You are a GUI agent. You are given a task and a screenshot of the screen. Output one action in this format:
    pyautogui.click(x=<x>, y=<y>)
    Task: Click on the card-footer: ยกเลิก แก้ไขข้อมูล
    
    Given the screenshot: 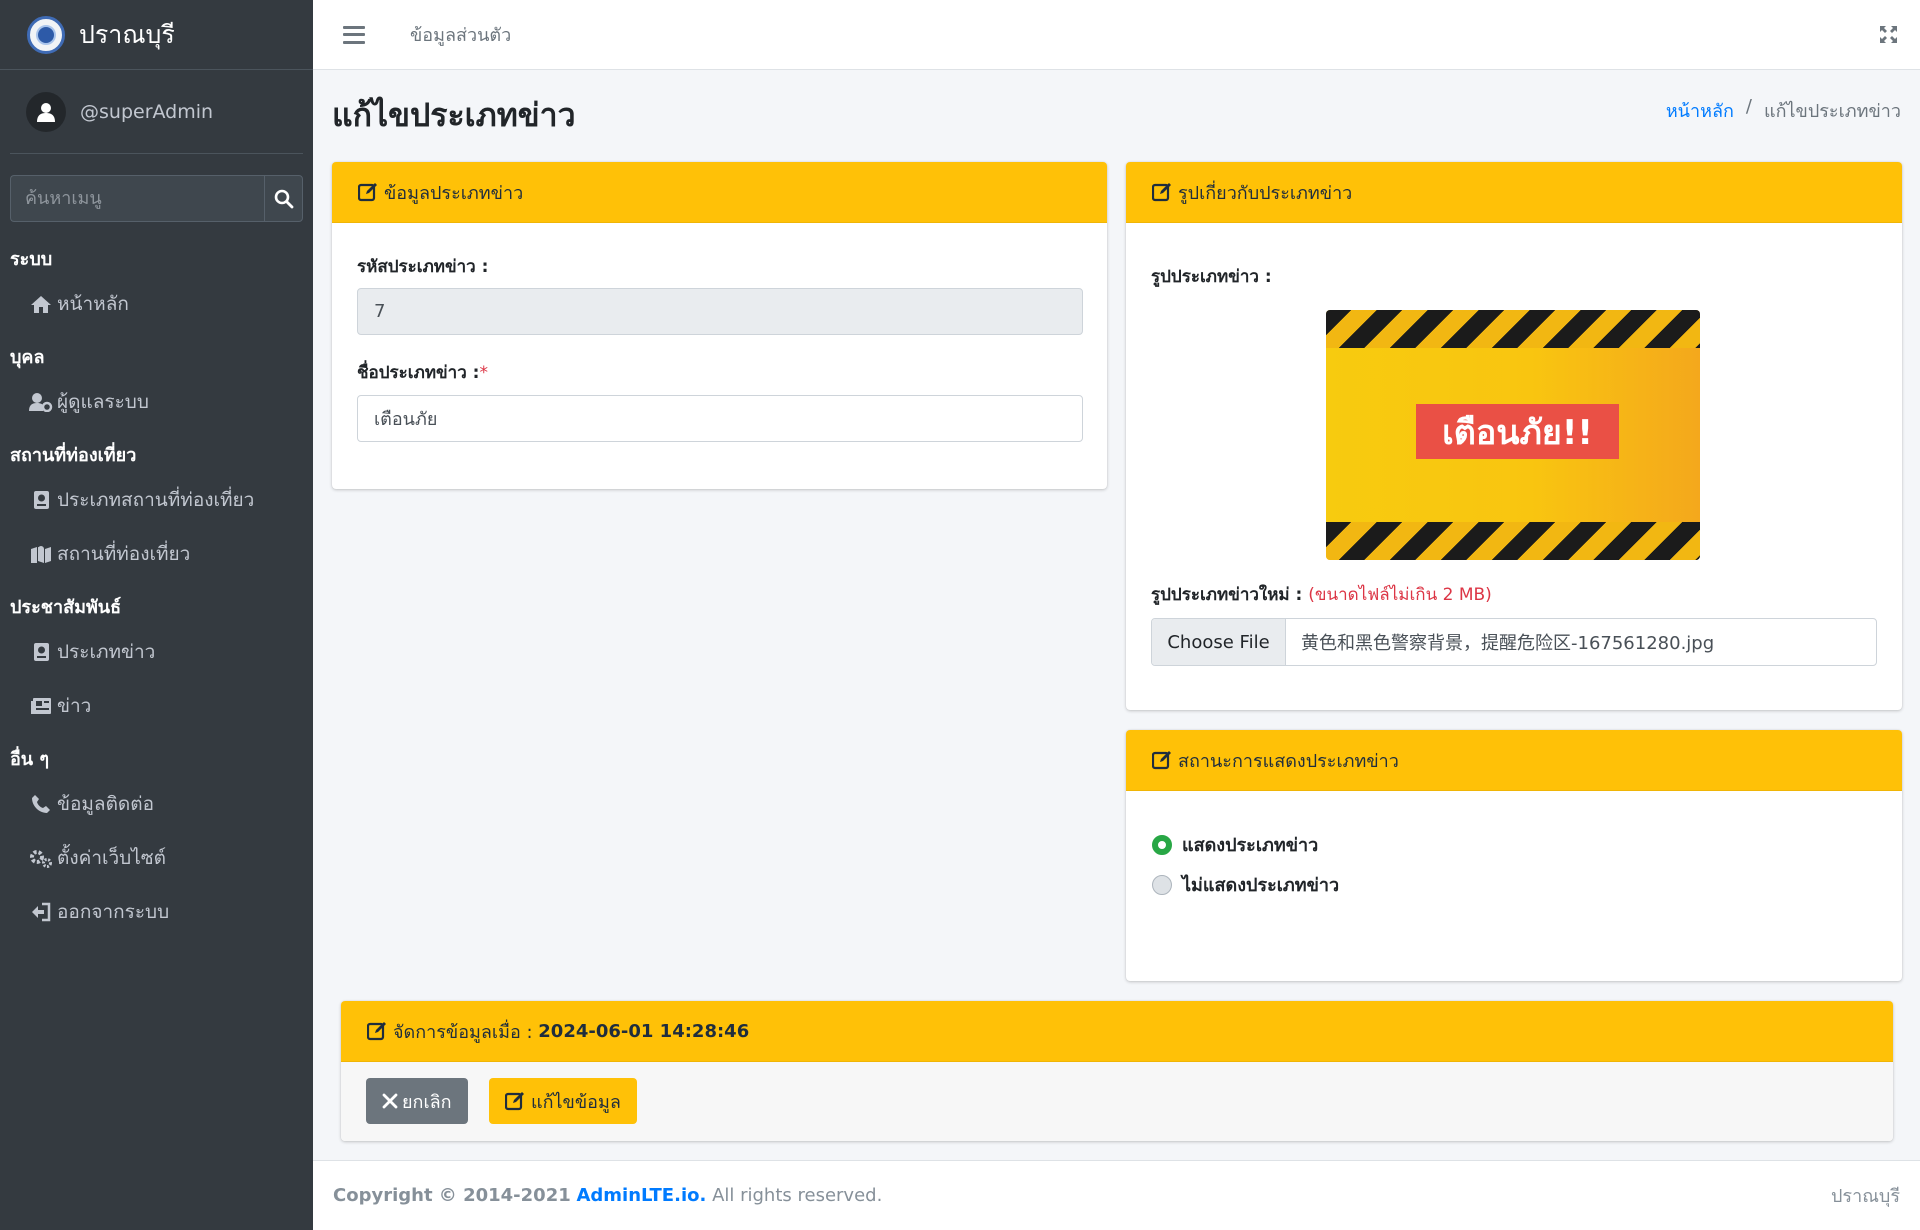 What is the action you would take?
    pyautogui.click(x=1117, y=1101)
    